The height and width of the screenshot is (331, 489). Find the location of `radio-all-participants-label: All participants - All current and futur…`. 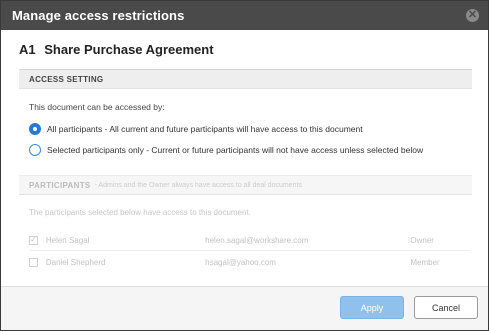

radio-all-participants-label: All participants - All current and futur… is located at coordinates (205, 129).